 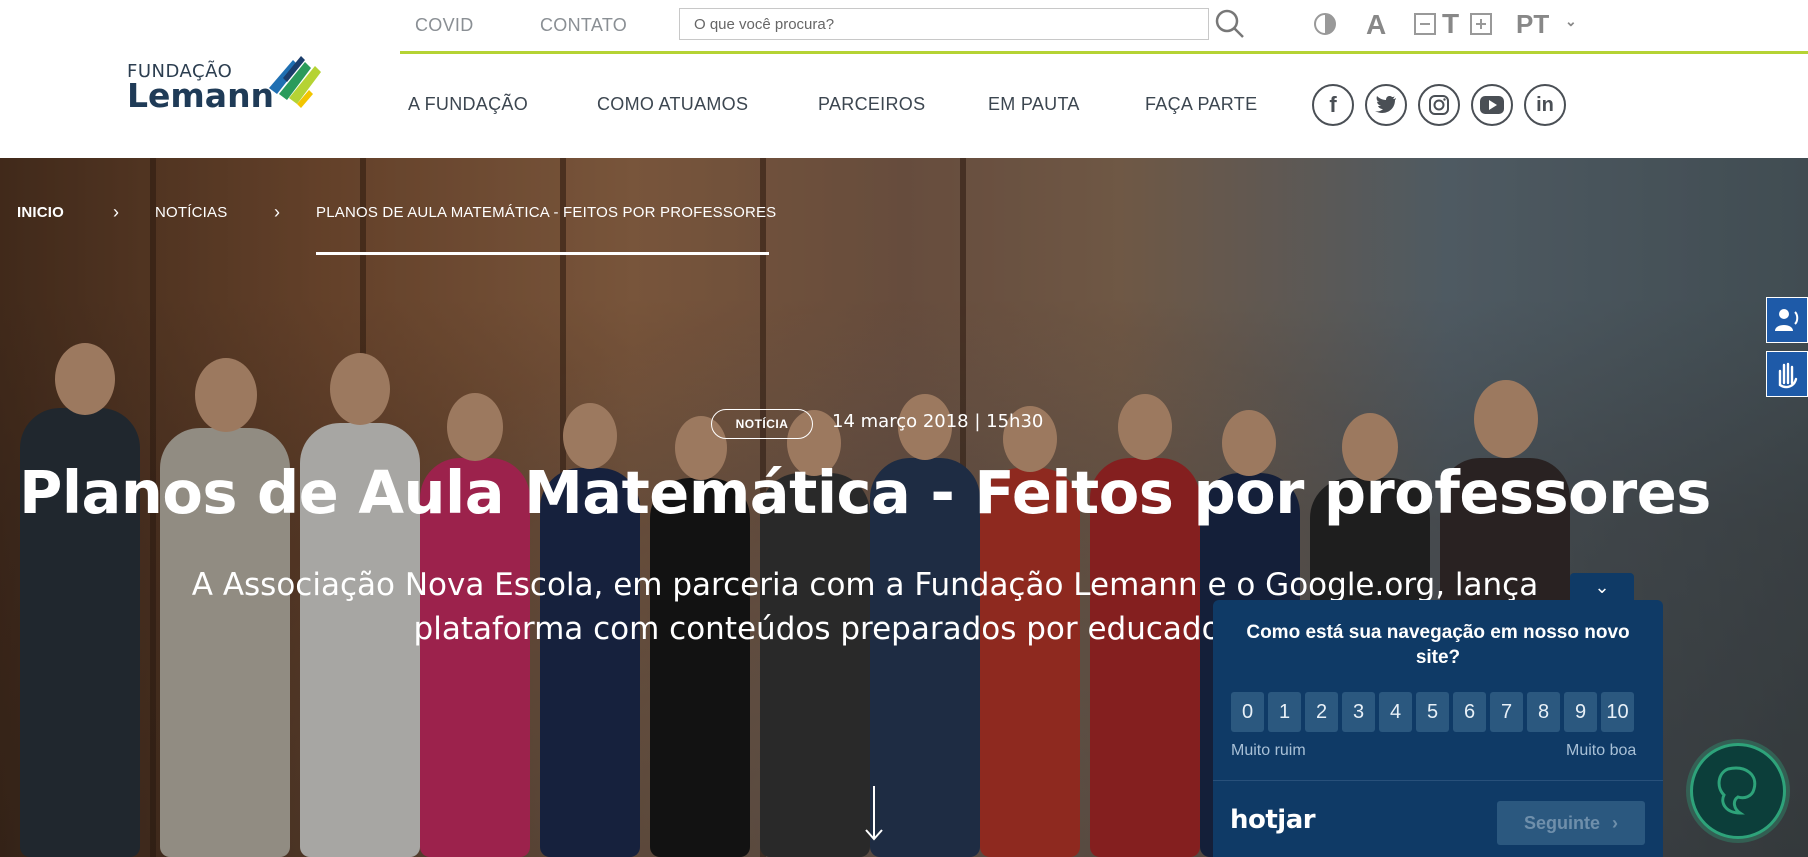 What do you see at coordinates (542, 253) in the screenshot?
I see `breadcrumb-underline` at bounding box center [542, 253].